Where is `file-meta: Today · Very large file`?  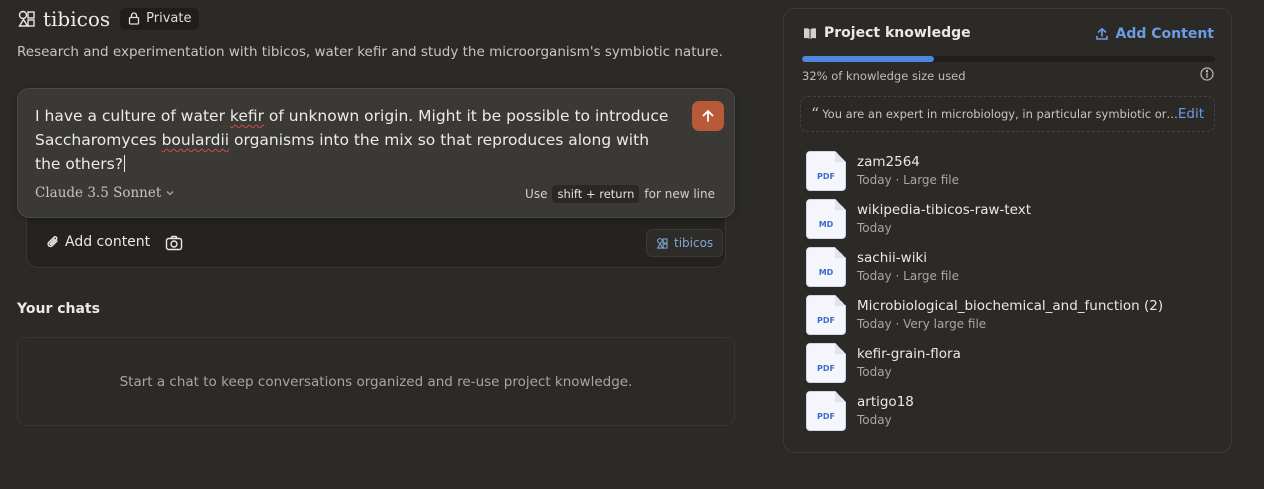 file-meta: Today · Very large file is located at coordinates (922, 324).